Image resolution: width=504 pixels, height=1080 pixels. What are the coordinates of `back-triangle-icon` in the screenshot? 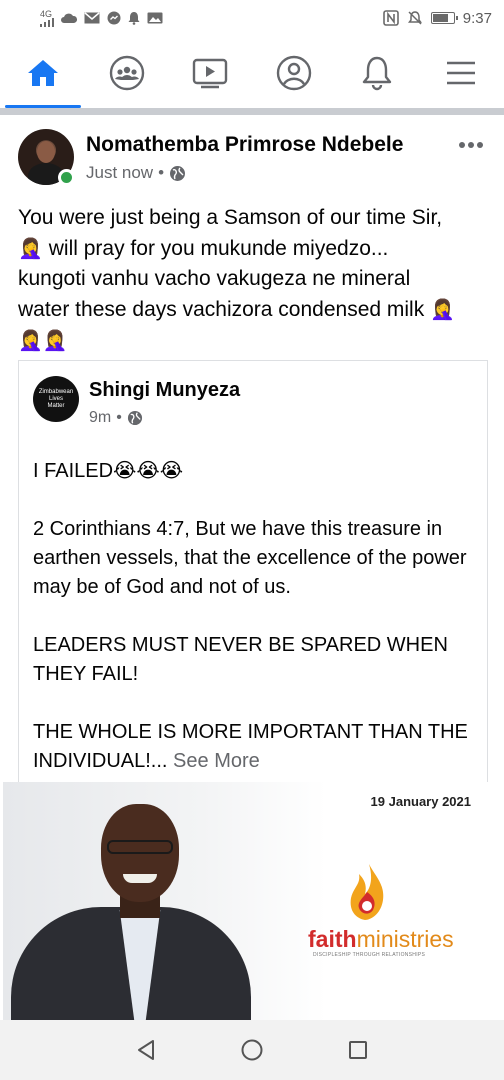 It's located at (146, 1050).